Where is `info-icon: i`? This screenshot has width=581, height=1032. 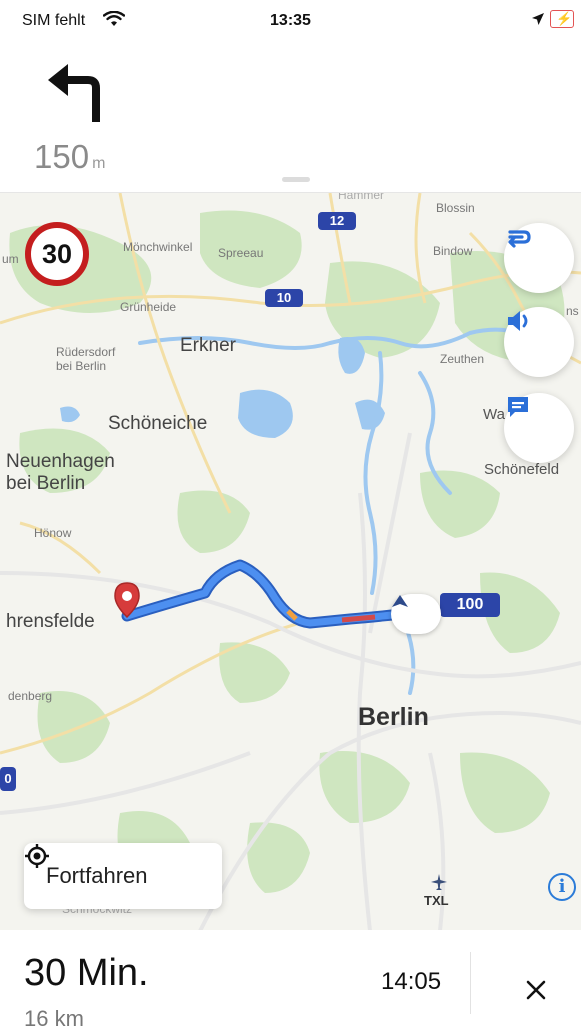 info-icon: i is located at coordinates (562, 887).